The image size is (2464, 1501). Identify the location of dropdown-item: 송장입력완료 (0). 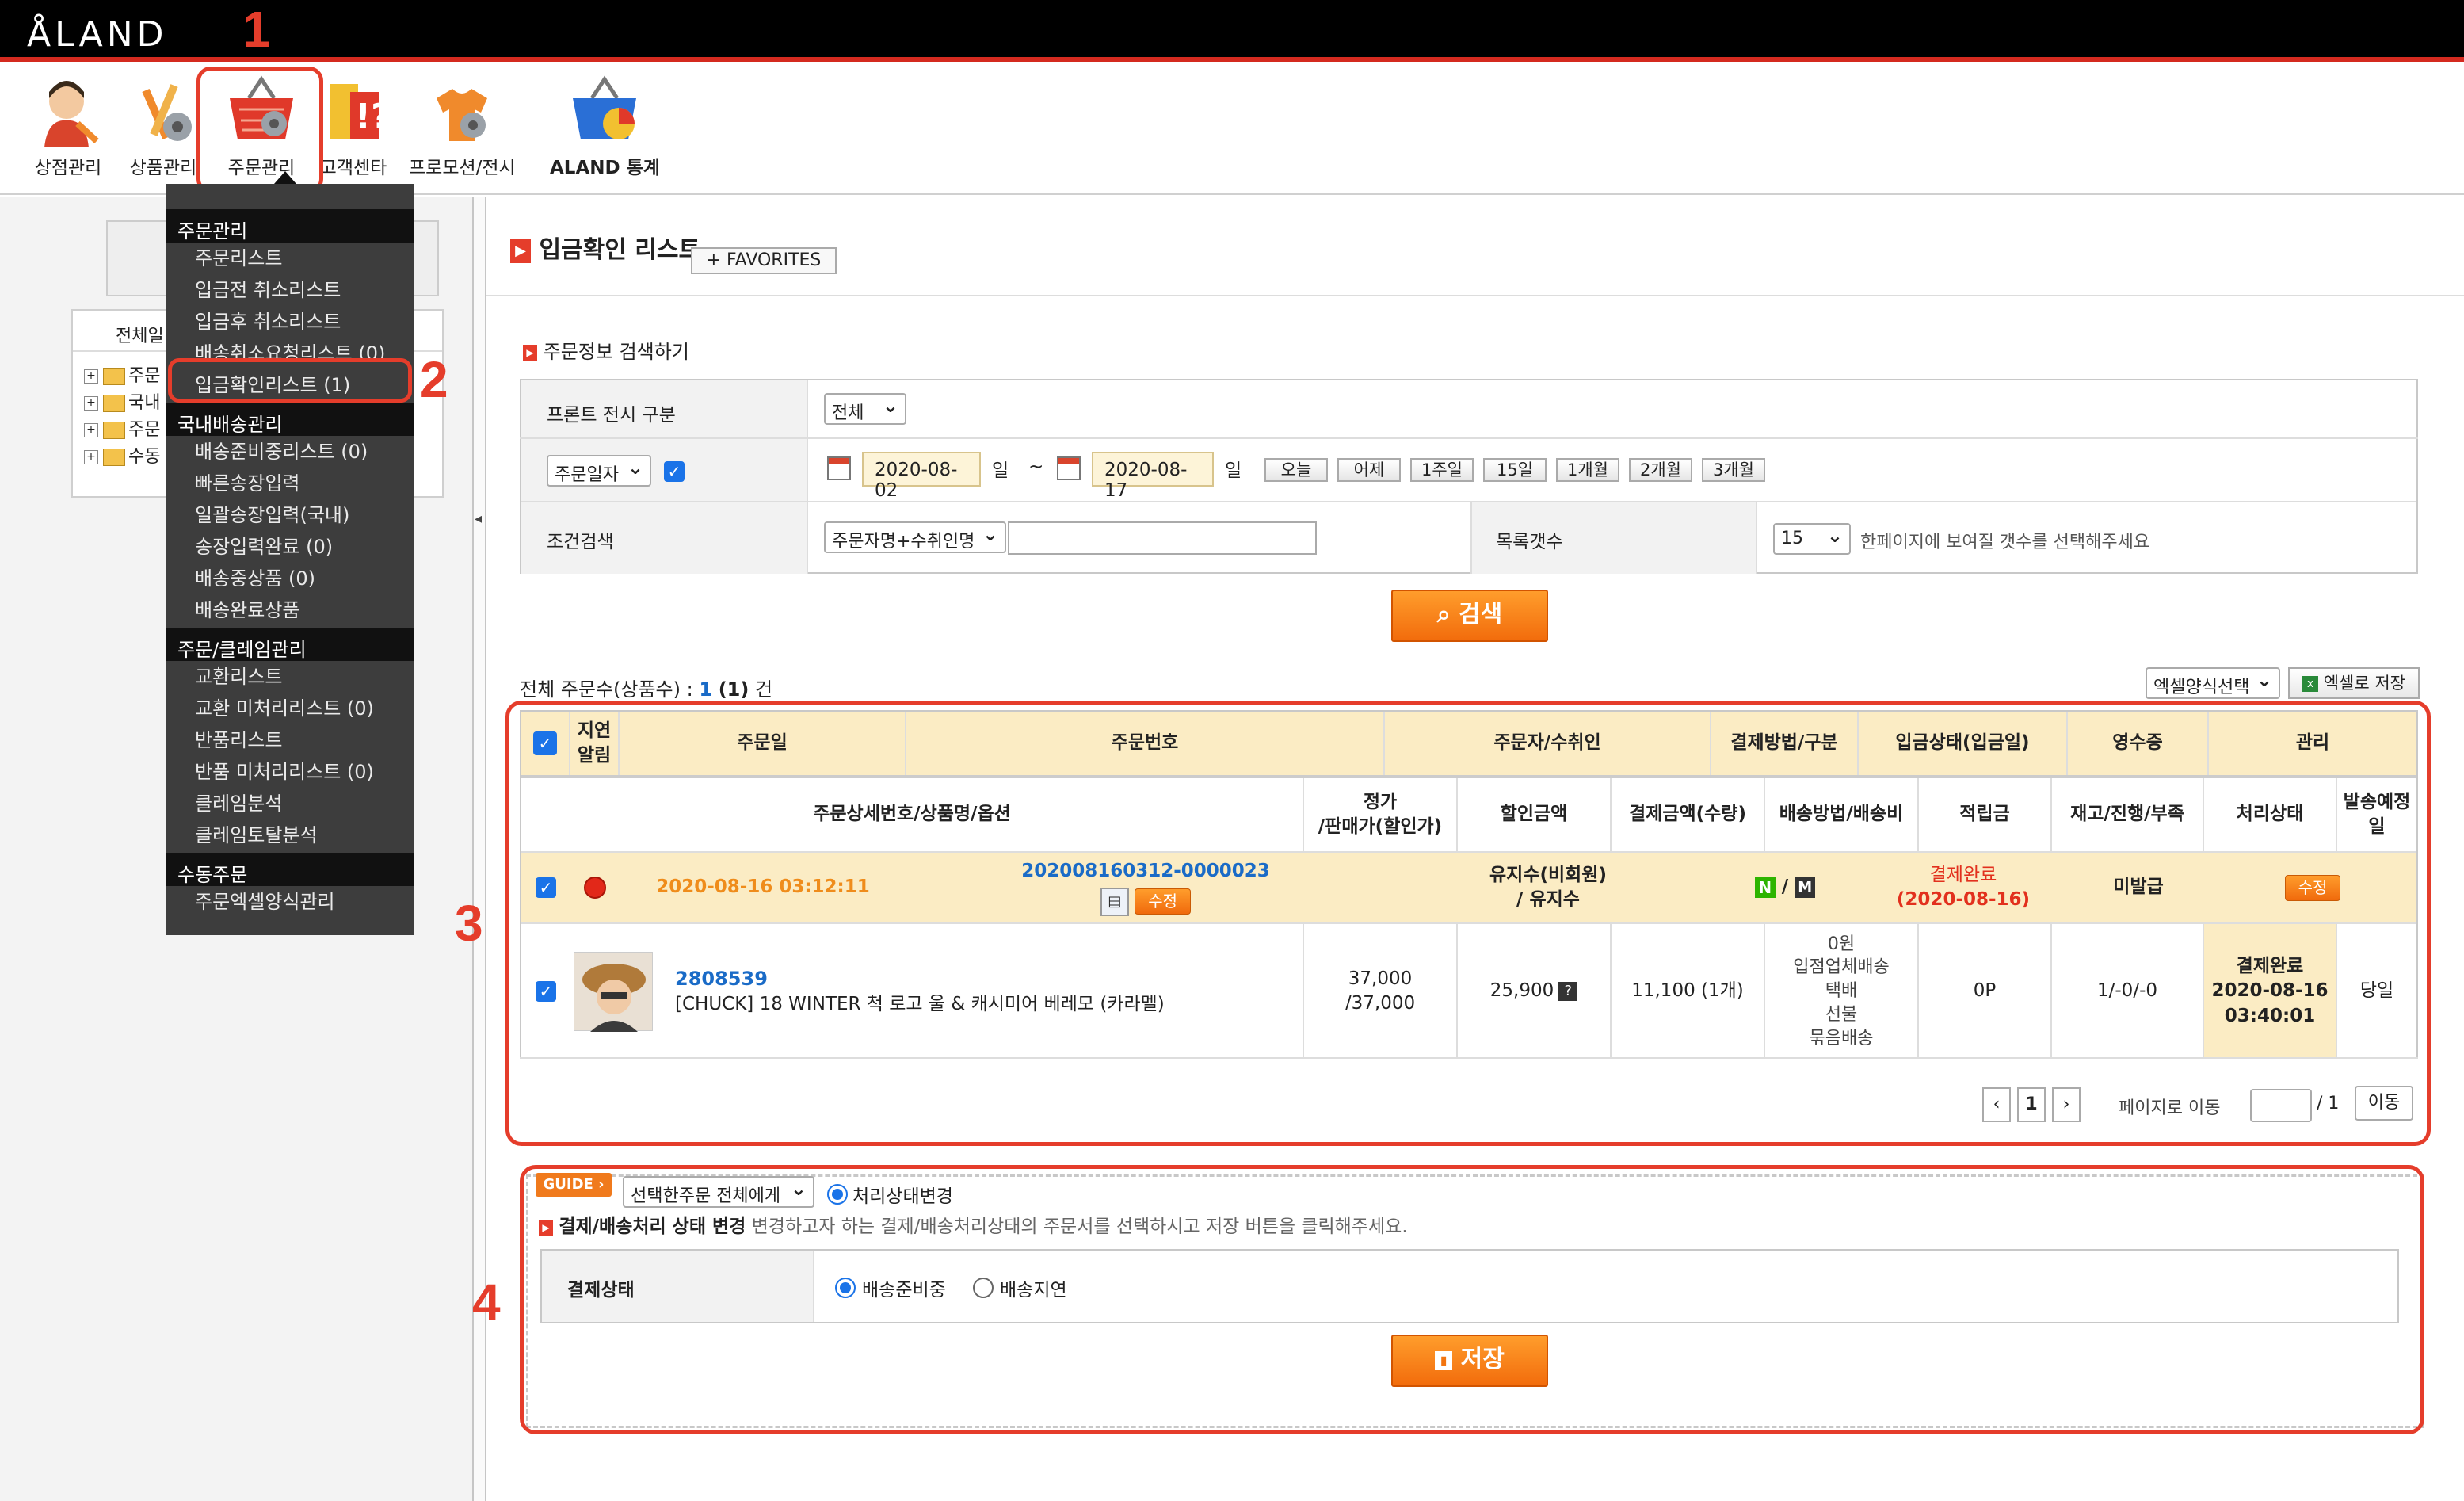
(264, 545).